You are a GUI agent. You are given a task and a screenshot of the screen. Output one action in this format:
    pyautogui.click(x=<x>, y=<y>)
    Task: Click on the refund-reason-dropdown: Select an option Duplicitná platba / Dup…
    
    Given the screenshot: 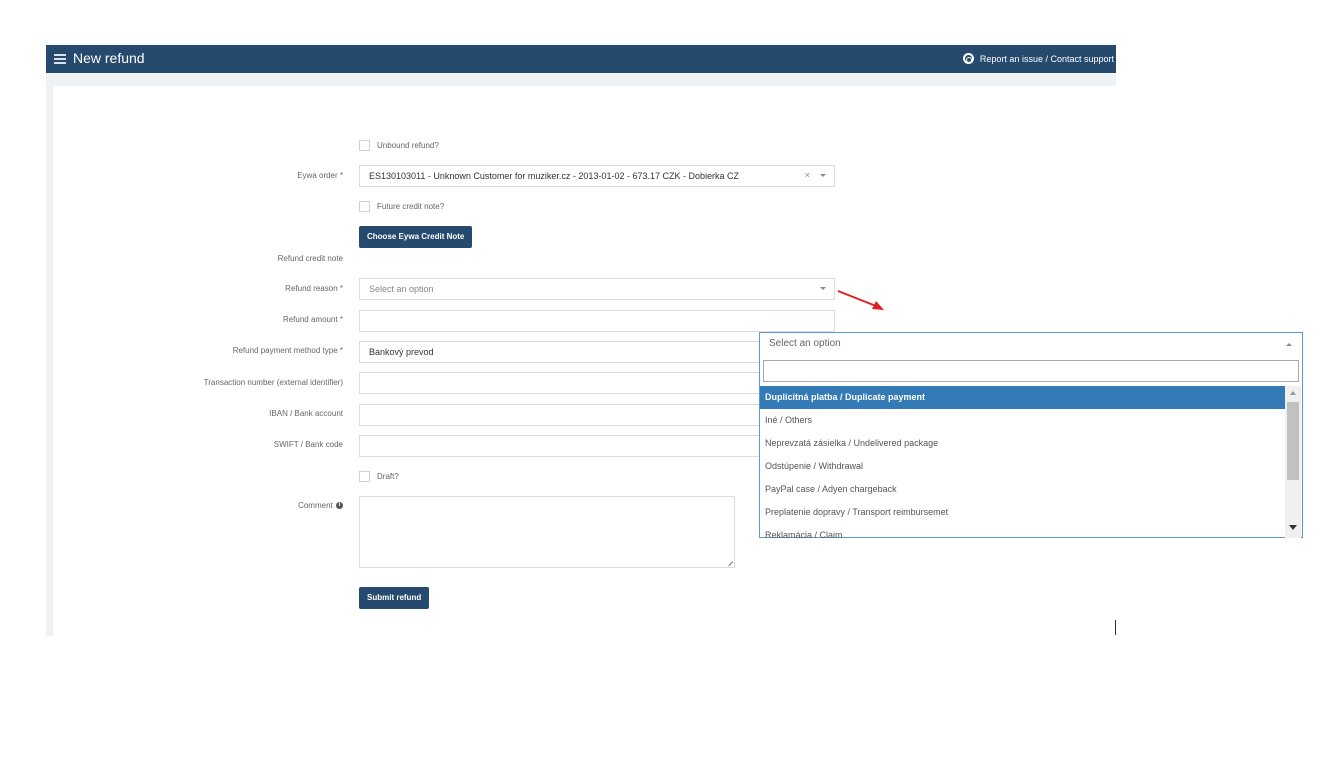 What is the action you would take?
    pyautogui.click(x=1031, y=435)
    